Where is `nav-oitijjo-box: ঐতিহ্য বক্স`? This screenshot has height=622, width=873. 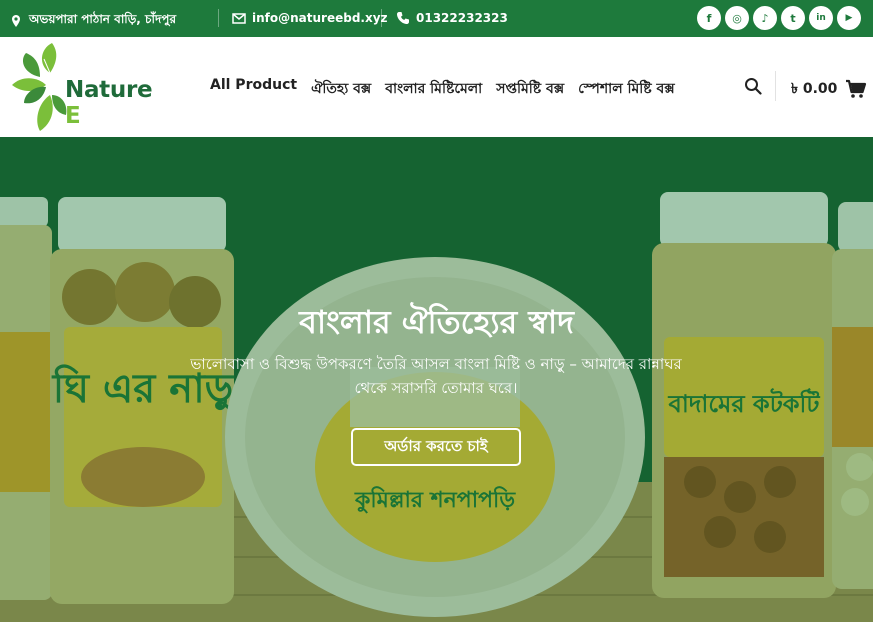
nav-oitijjo-box: ঐতিহ্য বক্স is located at coordinates (341, 89).